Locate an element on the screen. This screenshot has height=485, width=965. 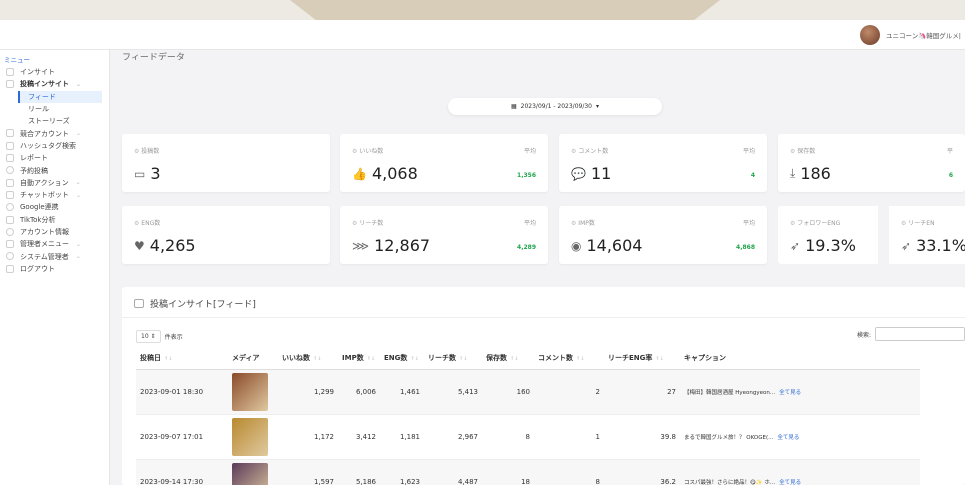
column-header-label: キャプション is located at coordinates (705, 357).